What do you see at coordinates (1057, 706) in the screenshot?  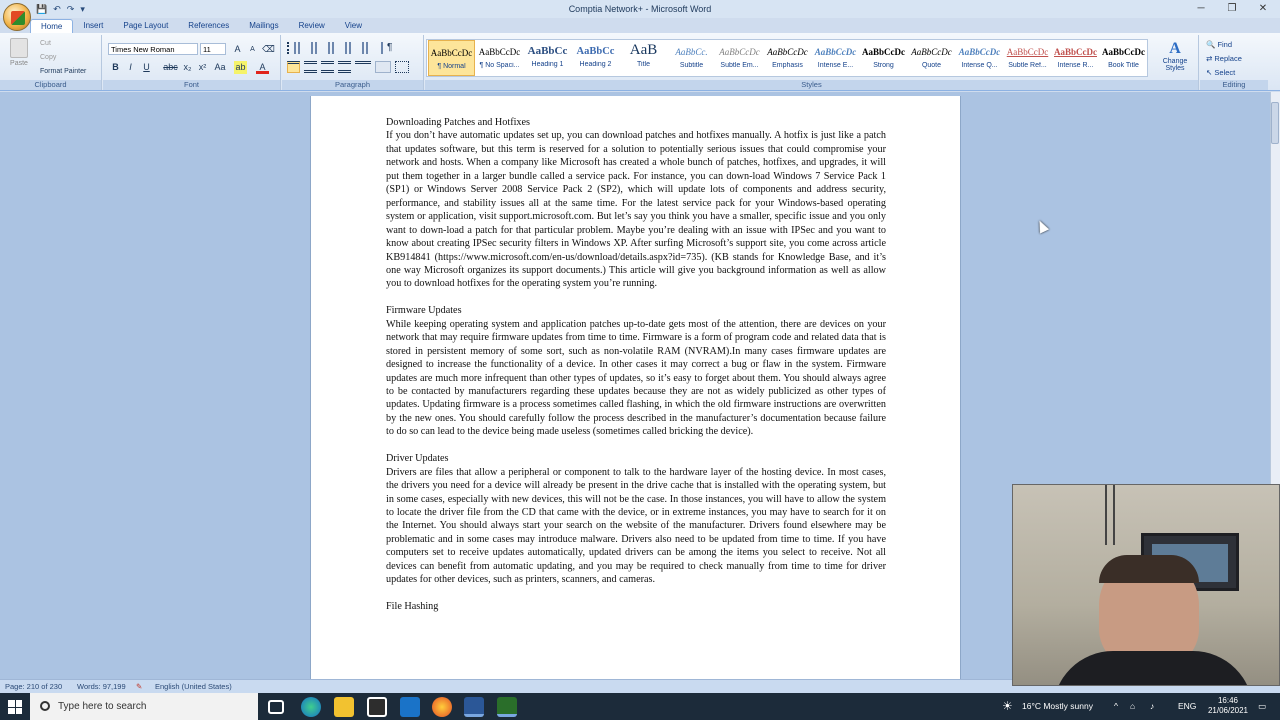 I see `weather-text: 16°C Mostly sunny` at bounding box center [1057, 706].